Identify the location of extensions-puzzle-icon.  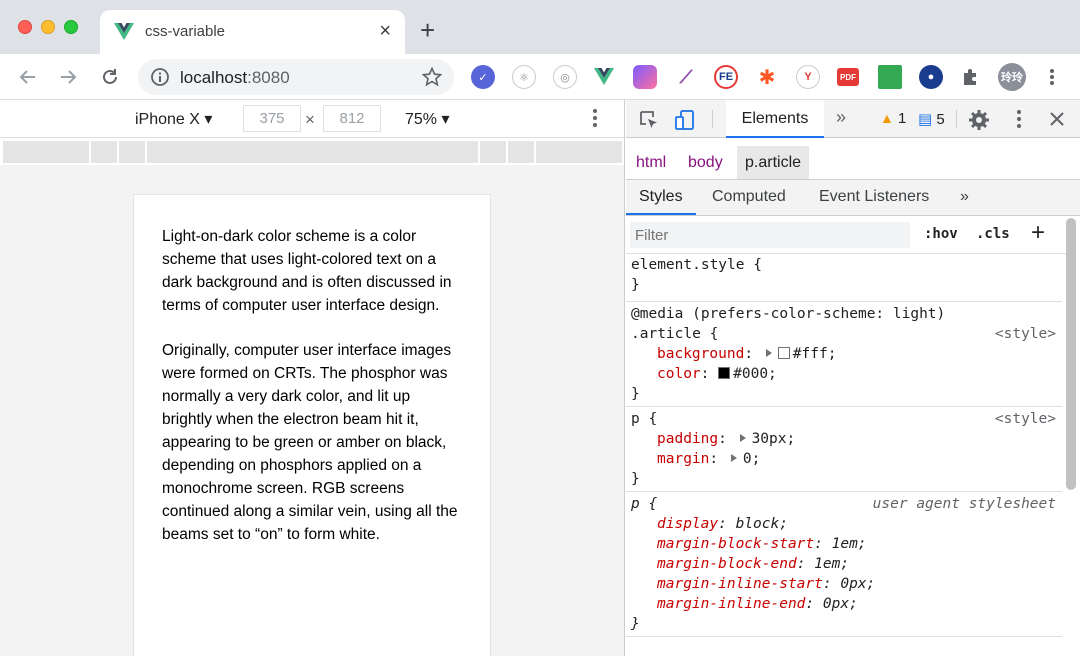
(971, 77).